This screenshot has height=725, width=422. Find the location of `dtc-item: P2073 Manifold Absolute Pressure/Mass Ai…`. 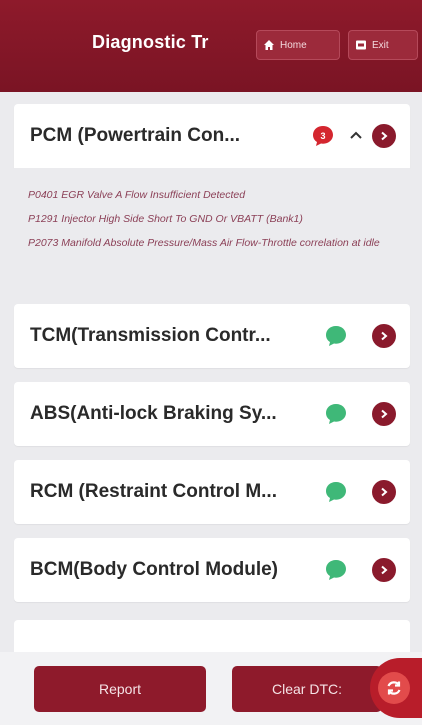

dtc-item: P2073 Manifold Absolute Pressure/Mass Ai… is located at coordinates (212, 243).